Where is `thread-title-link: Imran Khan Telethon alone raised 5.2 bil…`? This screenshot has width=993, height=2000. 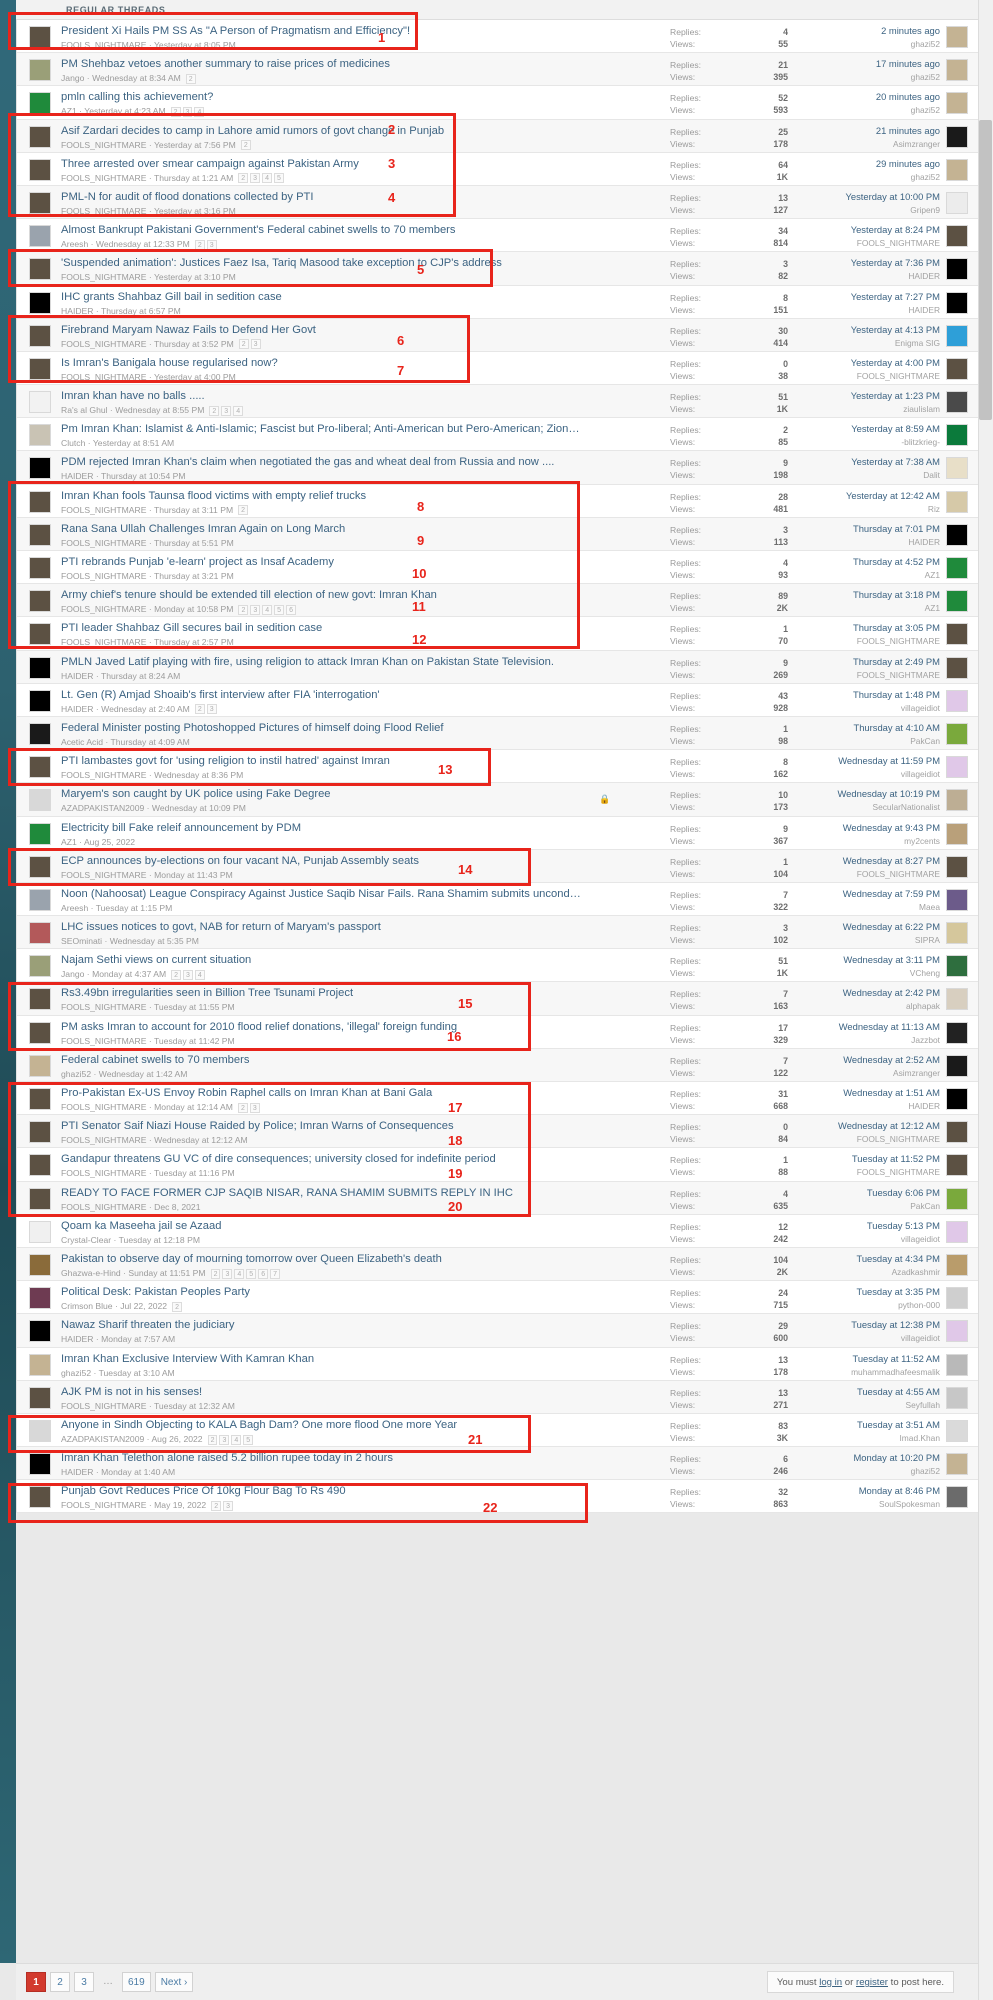
thread-title-link: Imran Khan Telethon alone raised 5.2 bil… is located at coordinates (321, 1458).